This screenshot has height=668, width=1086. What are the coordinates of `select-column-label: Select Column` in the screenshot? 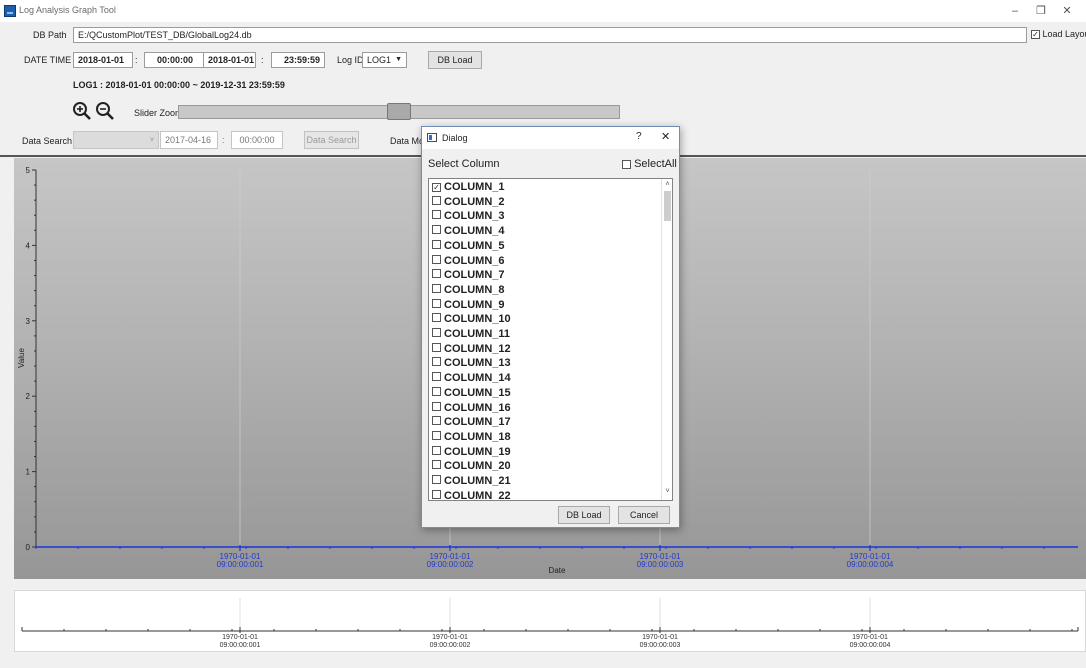 It's located at (464, 164).